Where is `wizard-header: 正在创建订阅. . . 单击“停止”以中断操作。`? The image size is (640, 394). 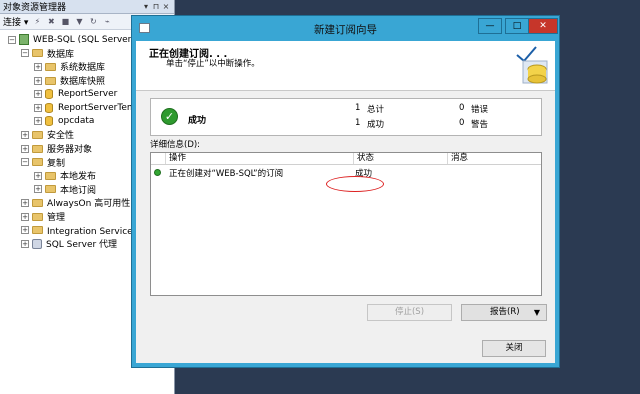
wizard-header: 正在创建订阅. . . 单击“停止”以中断操作。 is located at coordinates (345, 66).